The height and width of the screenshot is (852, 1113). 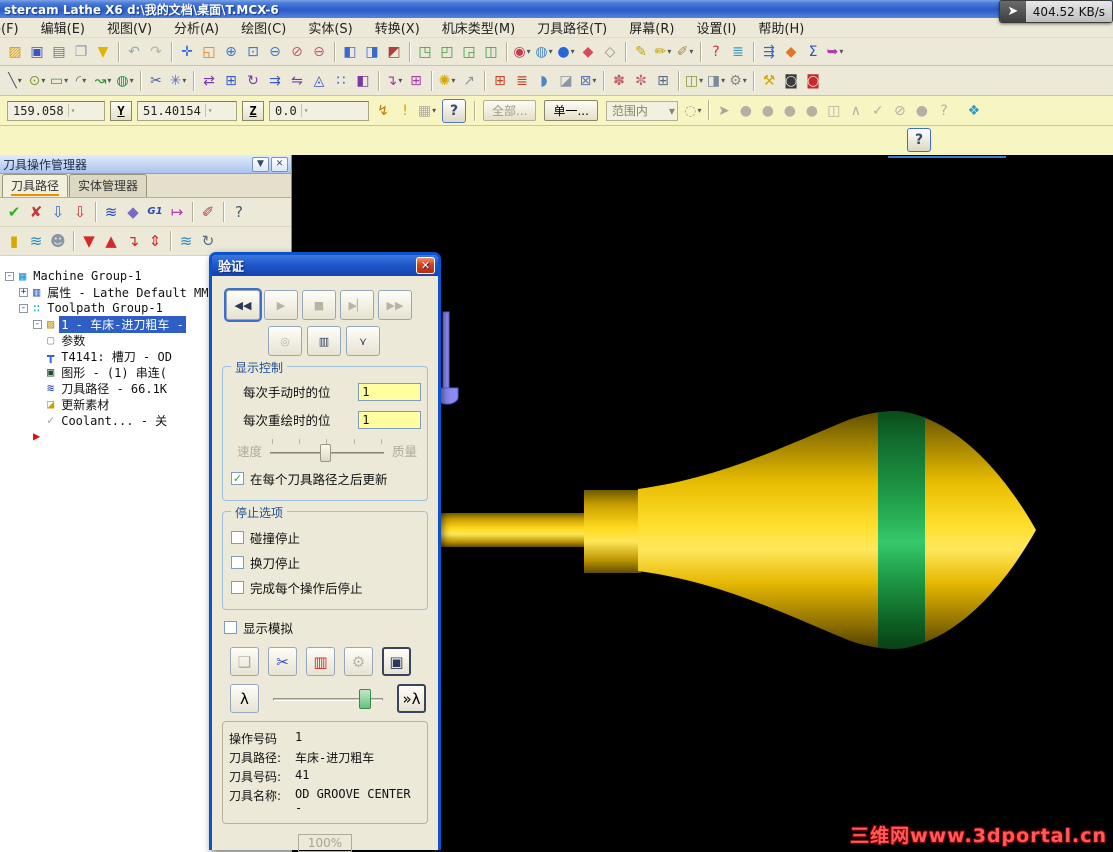 What do you see at coordinates (263, 27) in the screenshot?
I see `menu-create: 绘图(C)` at bounding box center [263, 27].